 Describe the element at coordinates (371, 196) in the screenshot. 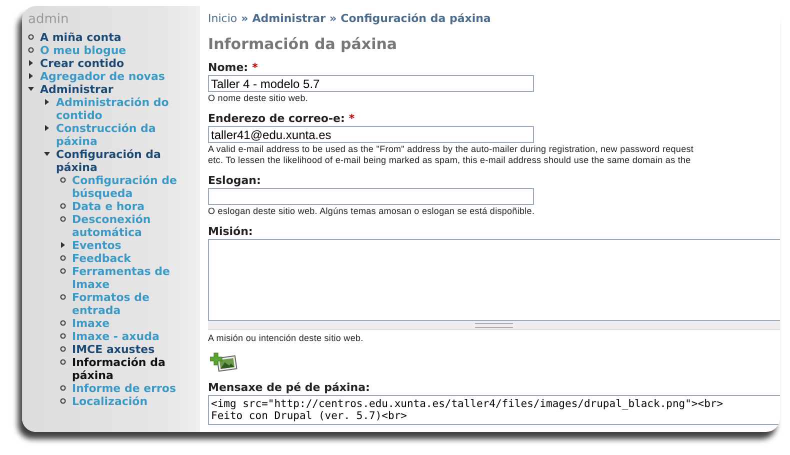

I see `text-field` at that location.